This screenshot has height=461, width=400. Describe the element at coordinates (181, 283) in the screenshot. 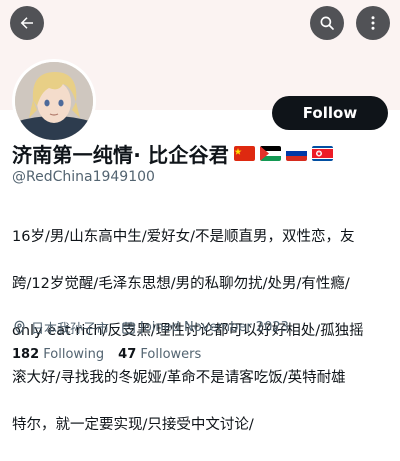

I see `bio-line: 跨/12岁觉醒/毛泽东思想/男的私聊勿扰/处男/有性瘾/` at that location.